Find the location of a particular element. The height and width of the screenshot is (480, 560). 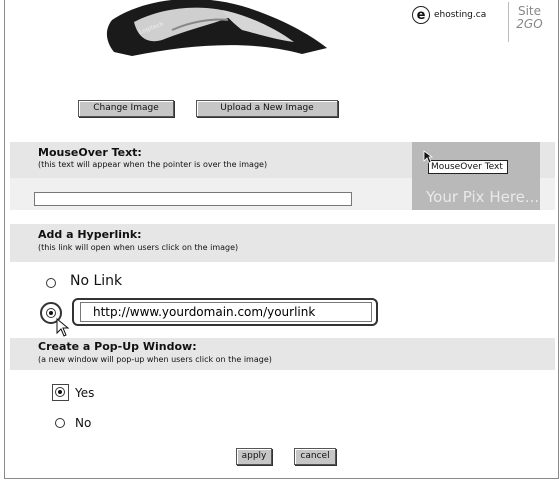

popup-yes-label: Yes is located at coordinates (85, 393).